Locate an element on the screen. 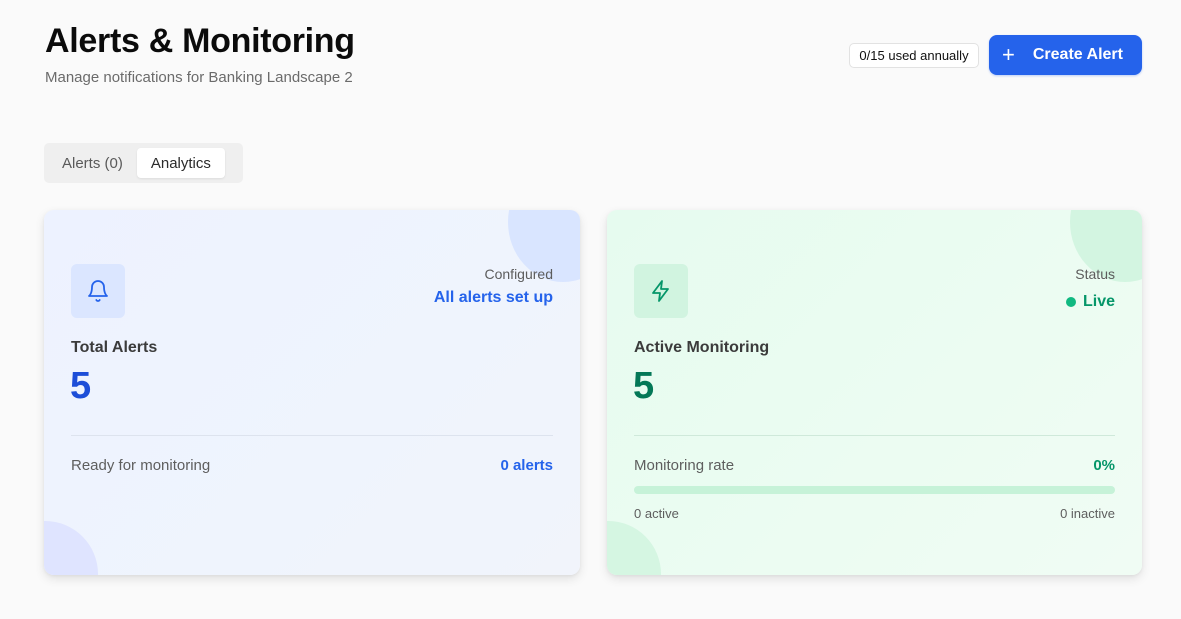 The image size is (1181, 619). tab-analytics: Analytics is located at coordinates (180, 163).